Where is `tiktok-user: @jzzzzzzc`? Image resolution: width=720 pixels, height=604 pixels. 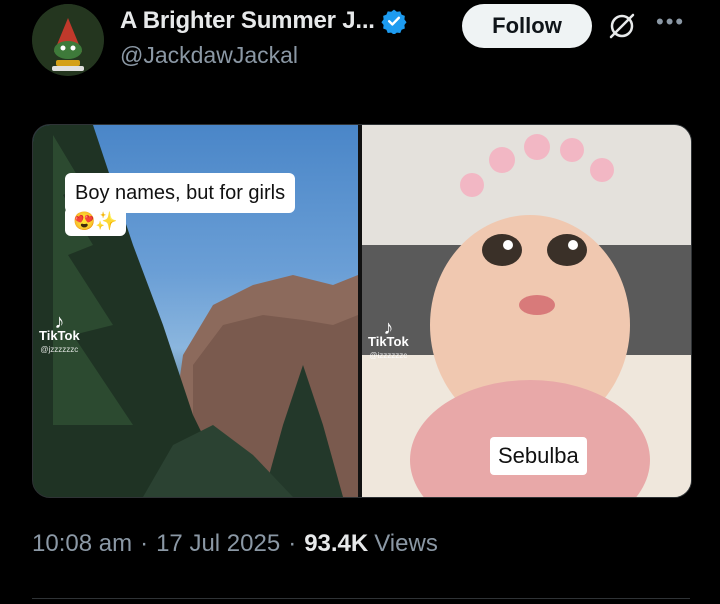
tiktok-user: @jzzzzzzc is located at coordinates (59, 349).